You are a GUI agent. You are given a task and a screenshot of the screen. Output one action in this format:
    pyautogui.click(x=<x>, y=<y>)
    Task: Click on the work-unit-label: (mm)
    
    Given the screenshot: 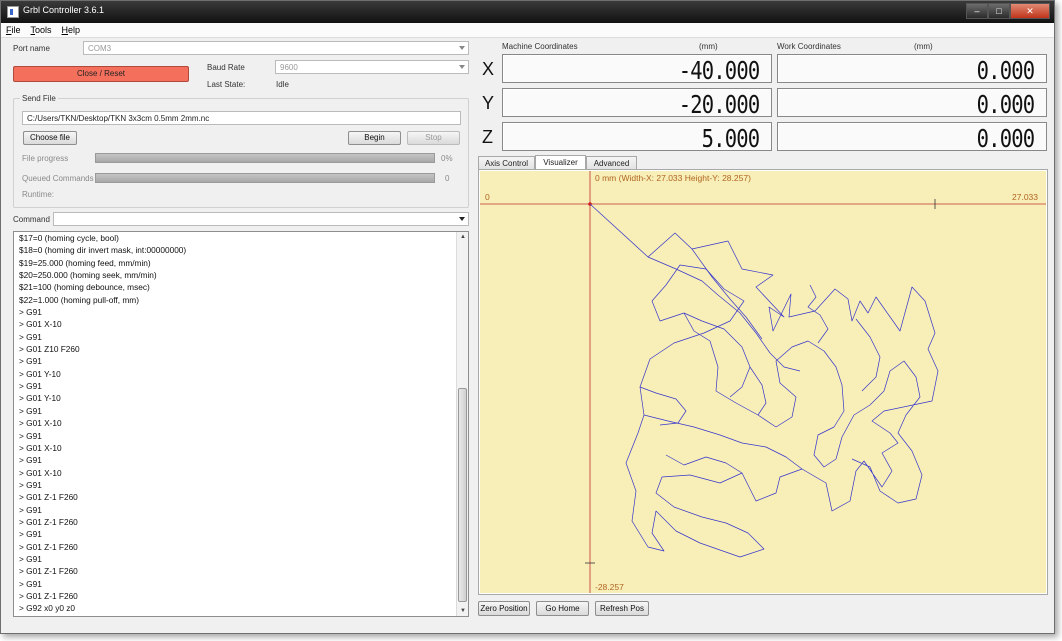 What is the action you would take?
    pyautogui.click(x=923, y=46)
    